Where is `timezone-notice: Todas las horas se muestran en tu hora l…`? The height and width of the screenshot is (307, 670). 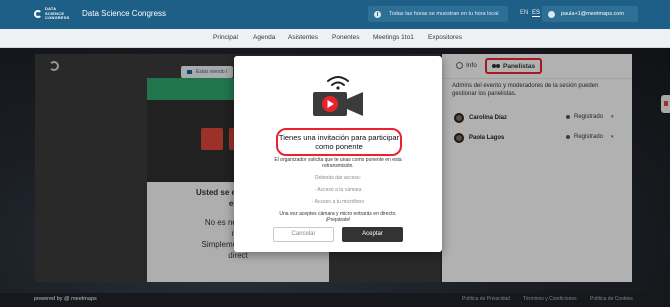
timezone-notice: Todas las horas se muestran en tu hora l… is located at coordinates (438, 14).